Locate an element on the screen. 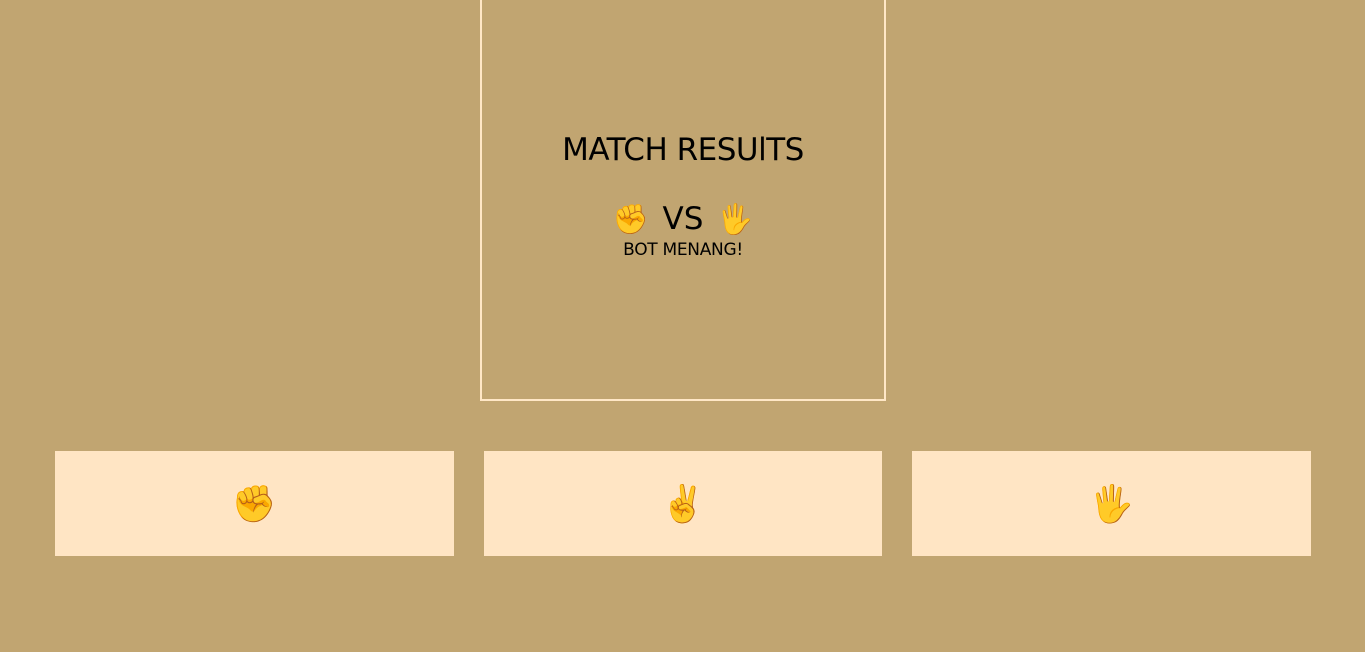 The width and height of the screenshot is (1365, 652). choice-buttons: ✊ ✌ 🖐 is located at coordinates (683, 503).